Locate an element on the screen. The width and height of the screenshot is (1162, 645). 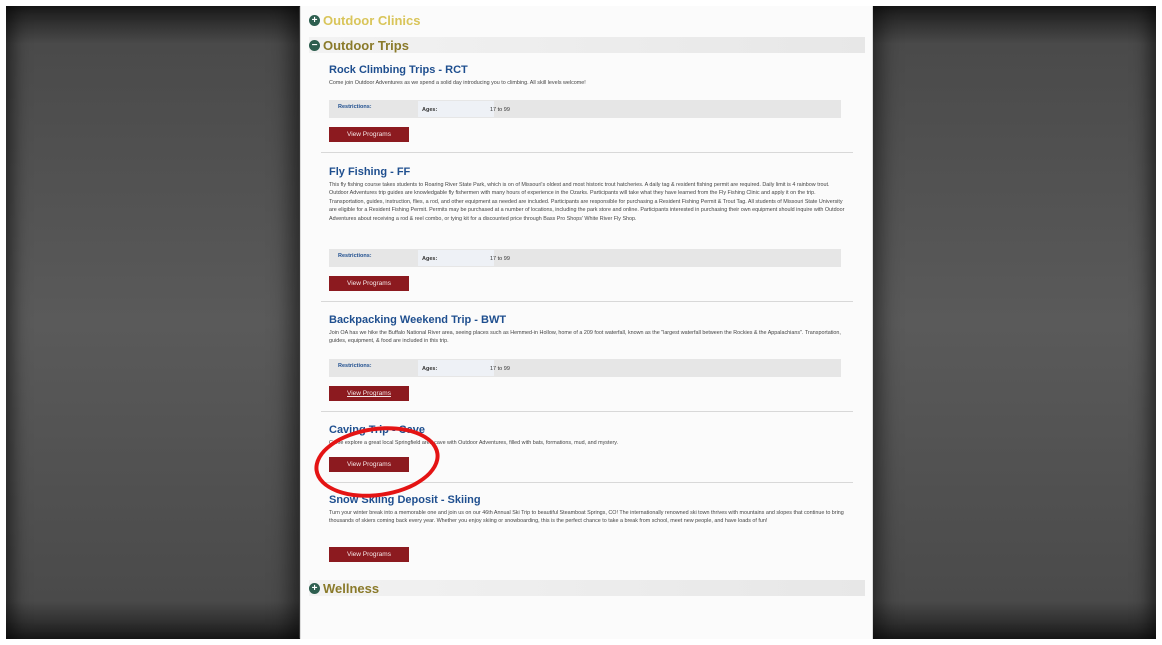
program-title: Snow Skiing Deposit - Skiing is located at coordinates (589, 500).